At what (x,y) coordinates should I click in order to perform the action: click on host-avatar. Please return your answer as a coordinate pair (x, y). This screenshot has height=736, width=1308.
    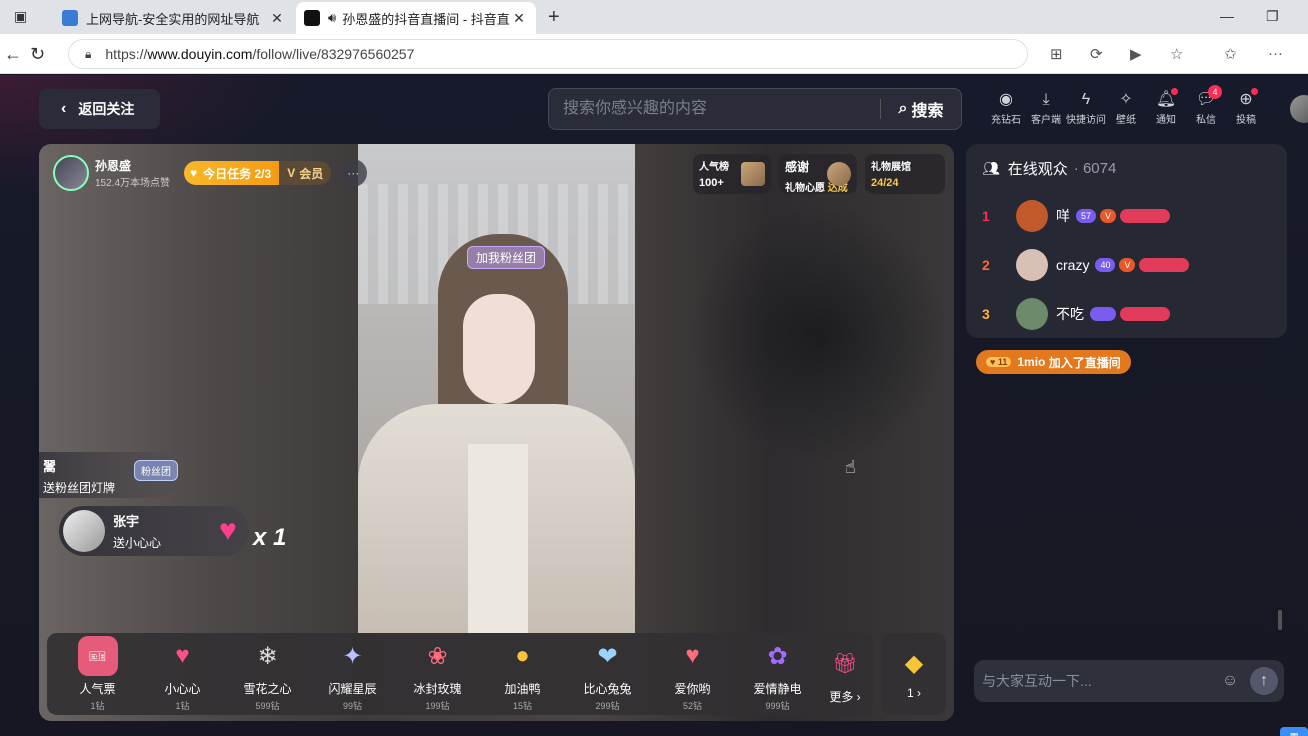
    Looking at the image, I should click on (71, 173).